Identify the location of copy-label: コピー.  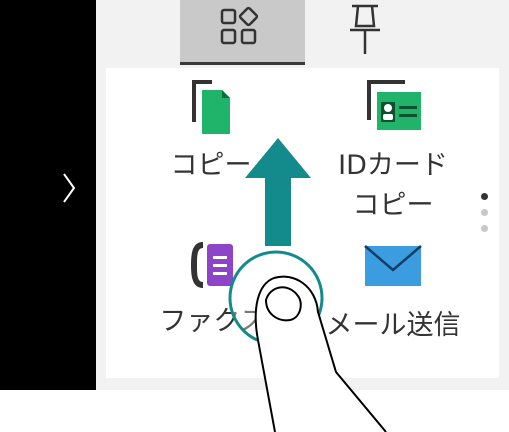
(211, 165).